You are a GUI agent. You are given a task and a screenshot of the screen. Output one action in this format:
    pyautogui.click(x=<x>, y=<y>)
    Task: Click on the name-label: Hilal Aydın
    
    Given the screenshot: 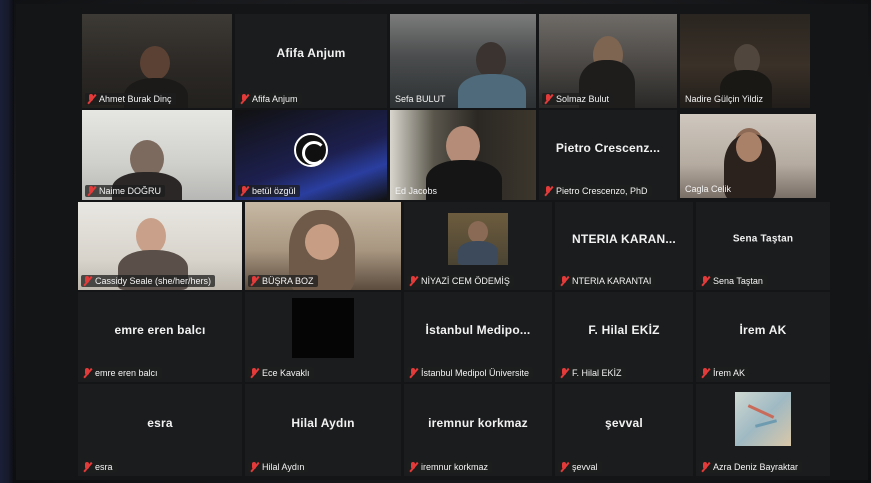 What is the action you would take?
    pyautogui.click(x=278, y=467)
    